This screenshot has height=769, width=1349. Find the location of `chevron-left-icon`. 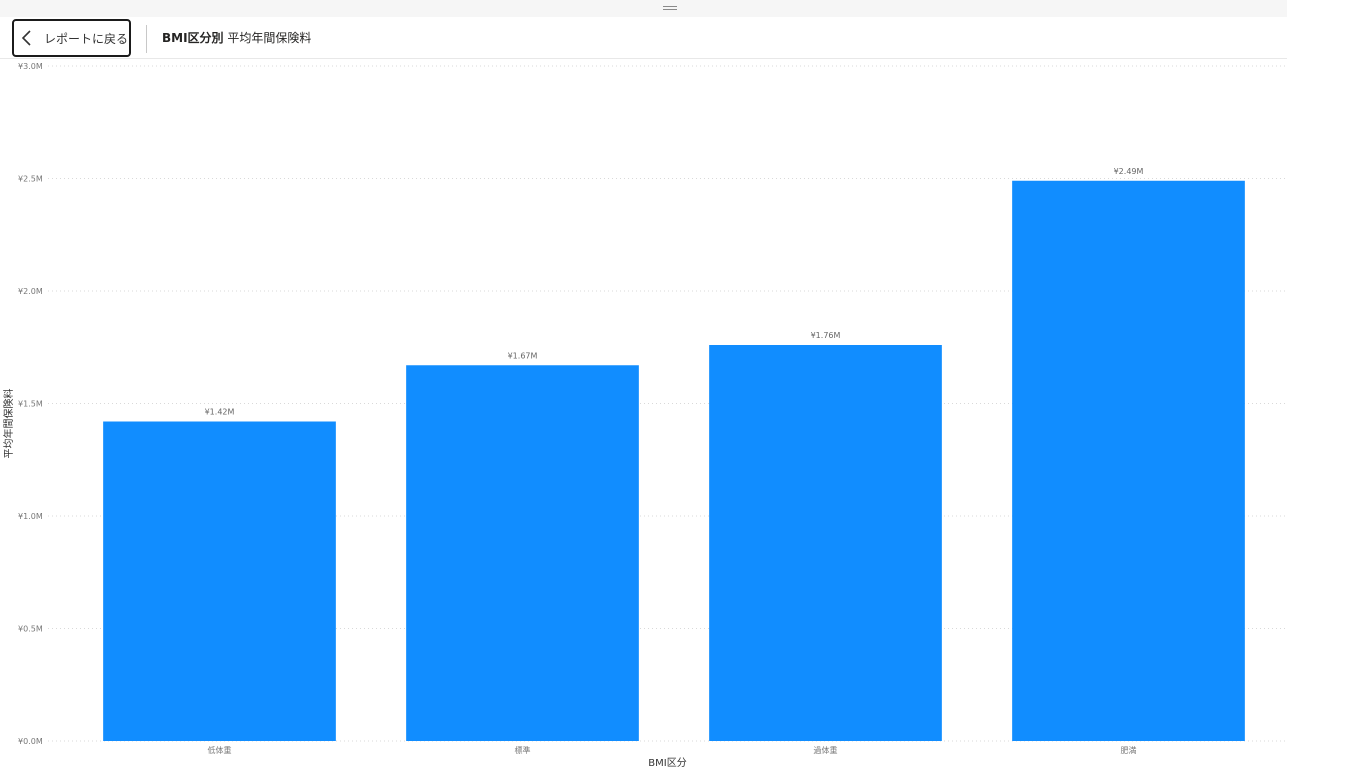

chevron-left-icon is located at coordinates (27, 38).